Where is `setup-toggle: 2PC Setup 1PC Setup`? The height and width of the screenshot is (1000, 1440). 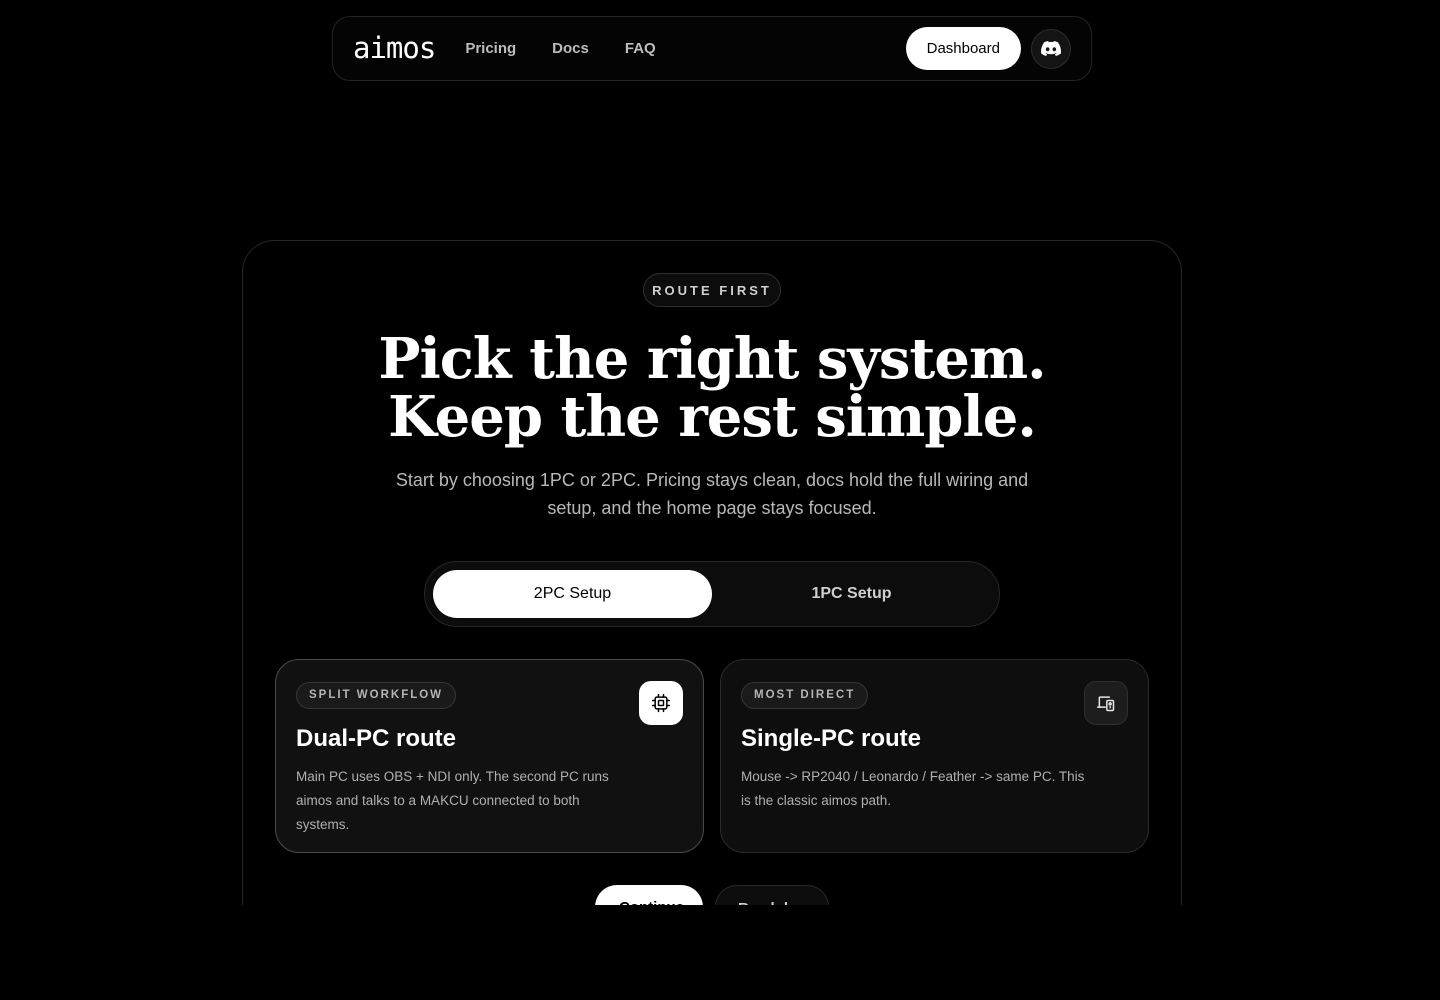 setup-toggle: 2PC Setup 1PC Setup is located at coordinates (712, 594).